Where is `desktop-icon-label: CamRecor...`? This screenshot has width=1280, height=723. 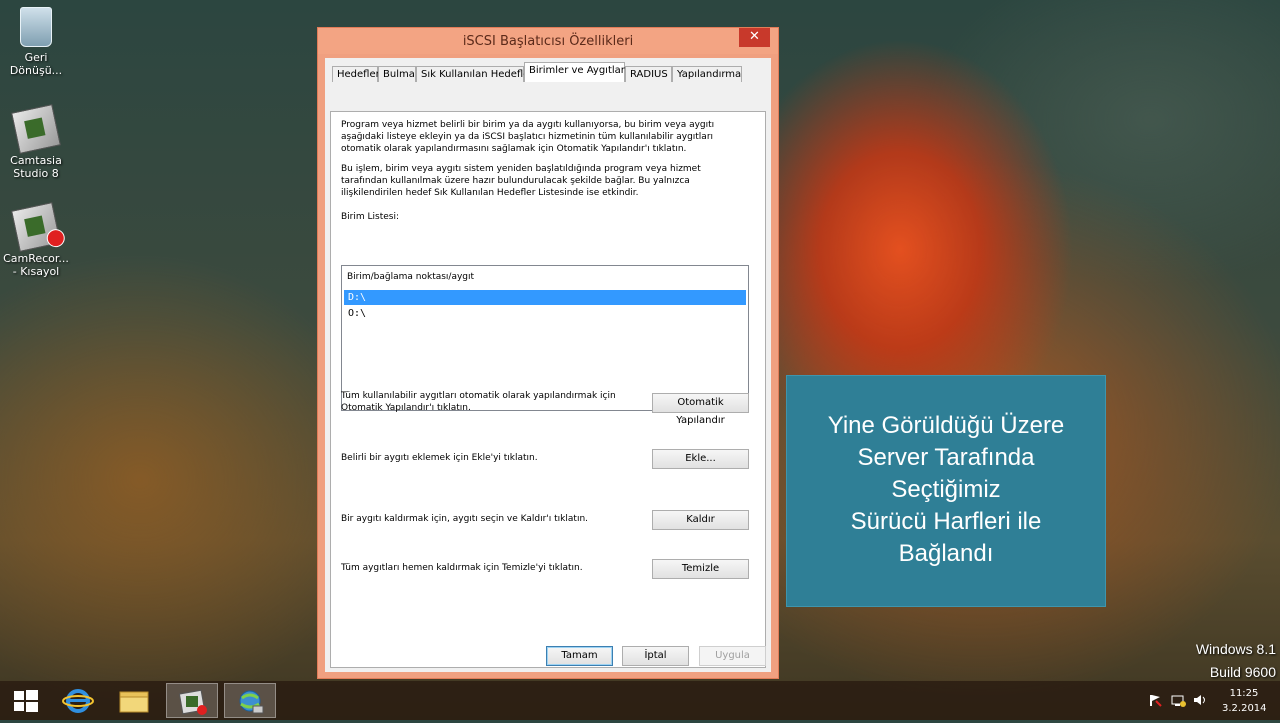 desktop-icon-label: CamRecor... is located at coordinates (36, 258).